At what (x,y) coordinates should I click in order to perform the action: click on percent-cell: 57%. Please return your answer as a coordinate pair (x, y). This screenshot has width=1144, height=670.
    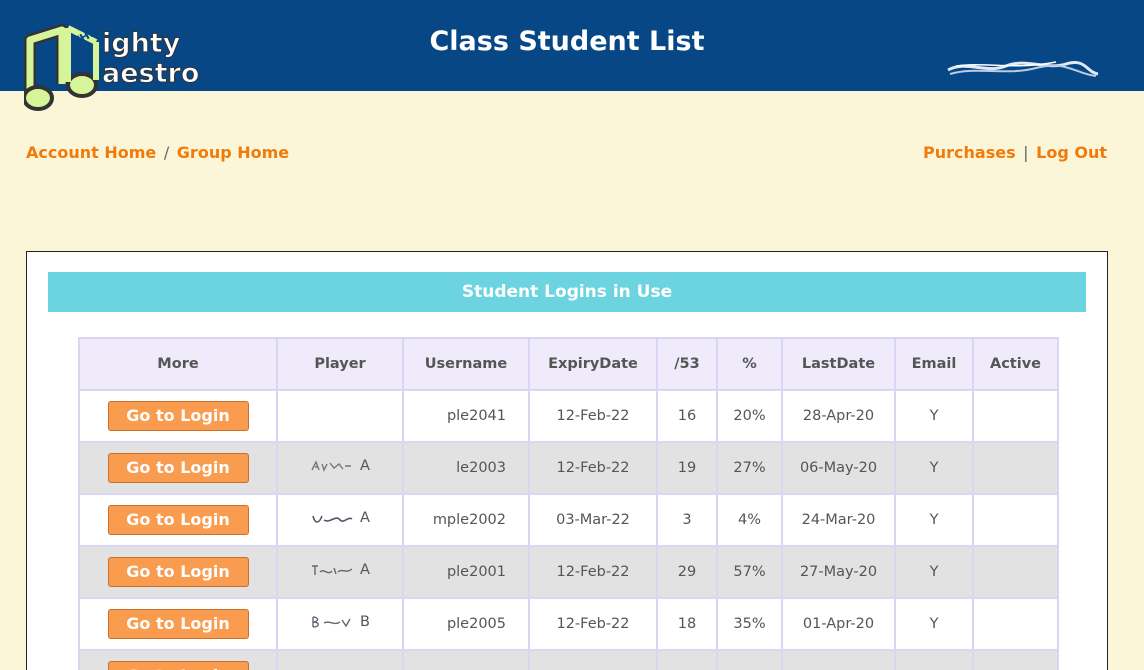
    Looking at the image, I should click on (749, 572).